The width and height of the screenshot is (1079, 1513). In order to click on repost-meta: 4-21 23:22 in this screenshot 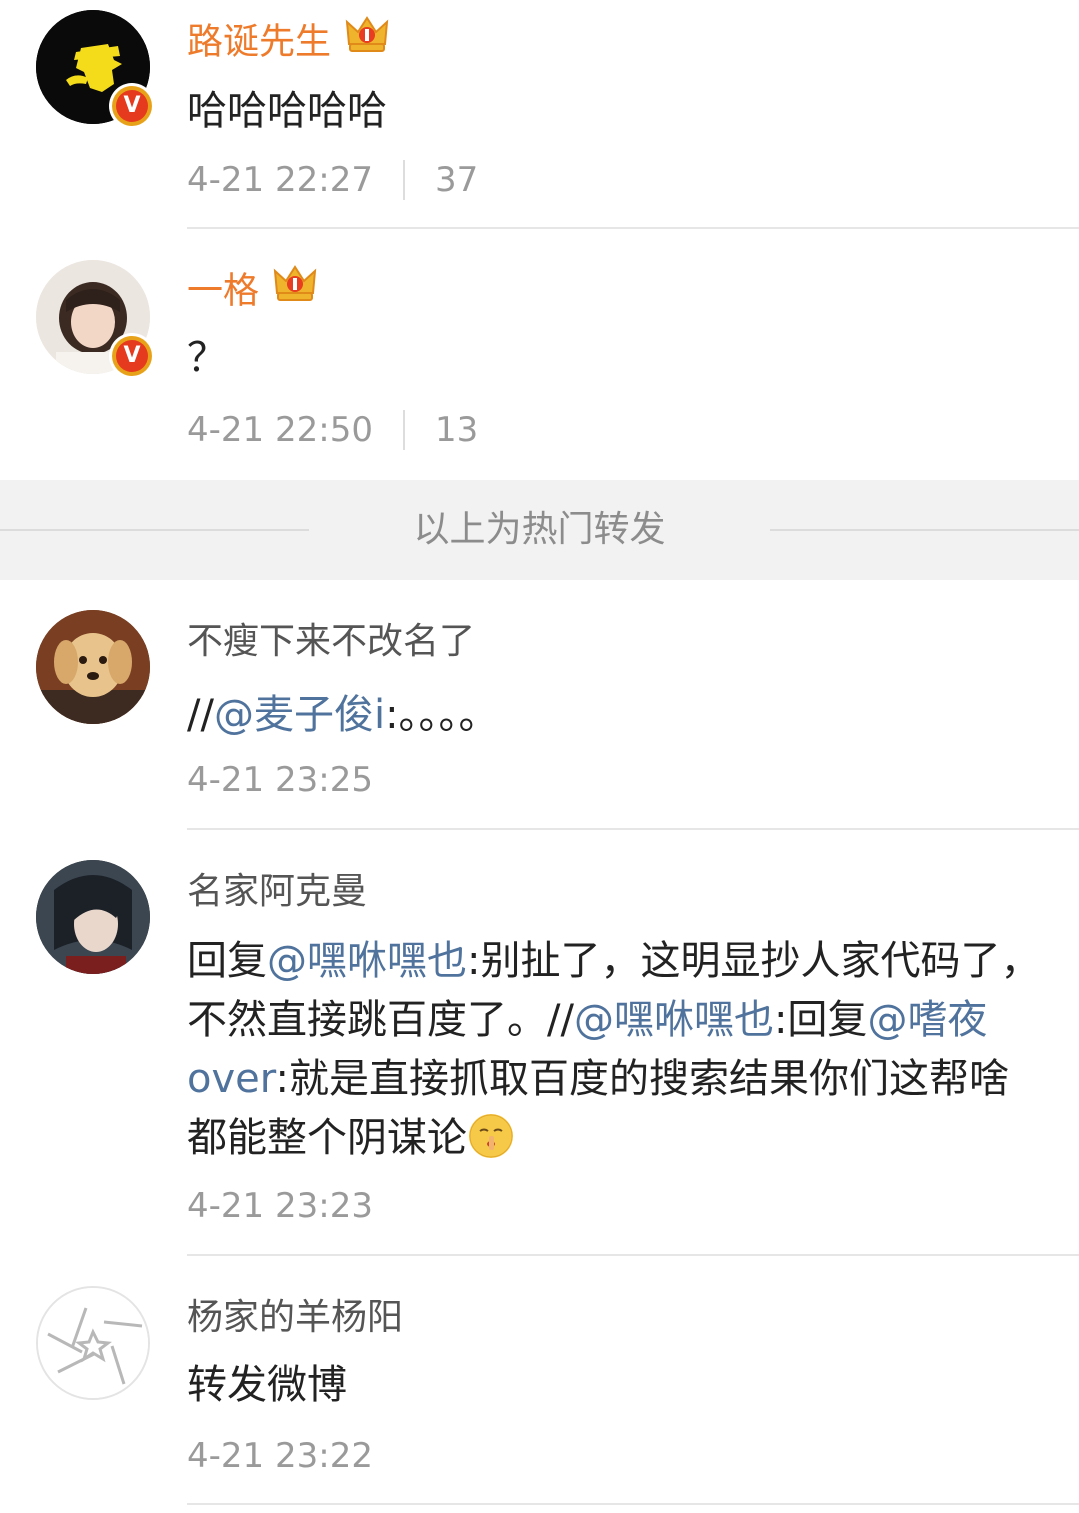, I will do `click(280, 1456)`.